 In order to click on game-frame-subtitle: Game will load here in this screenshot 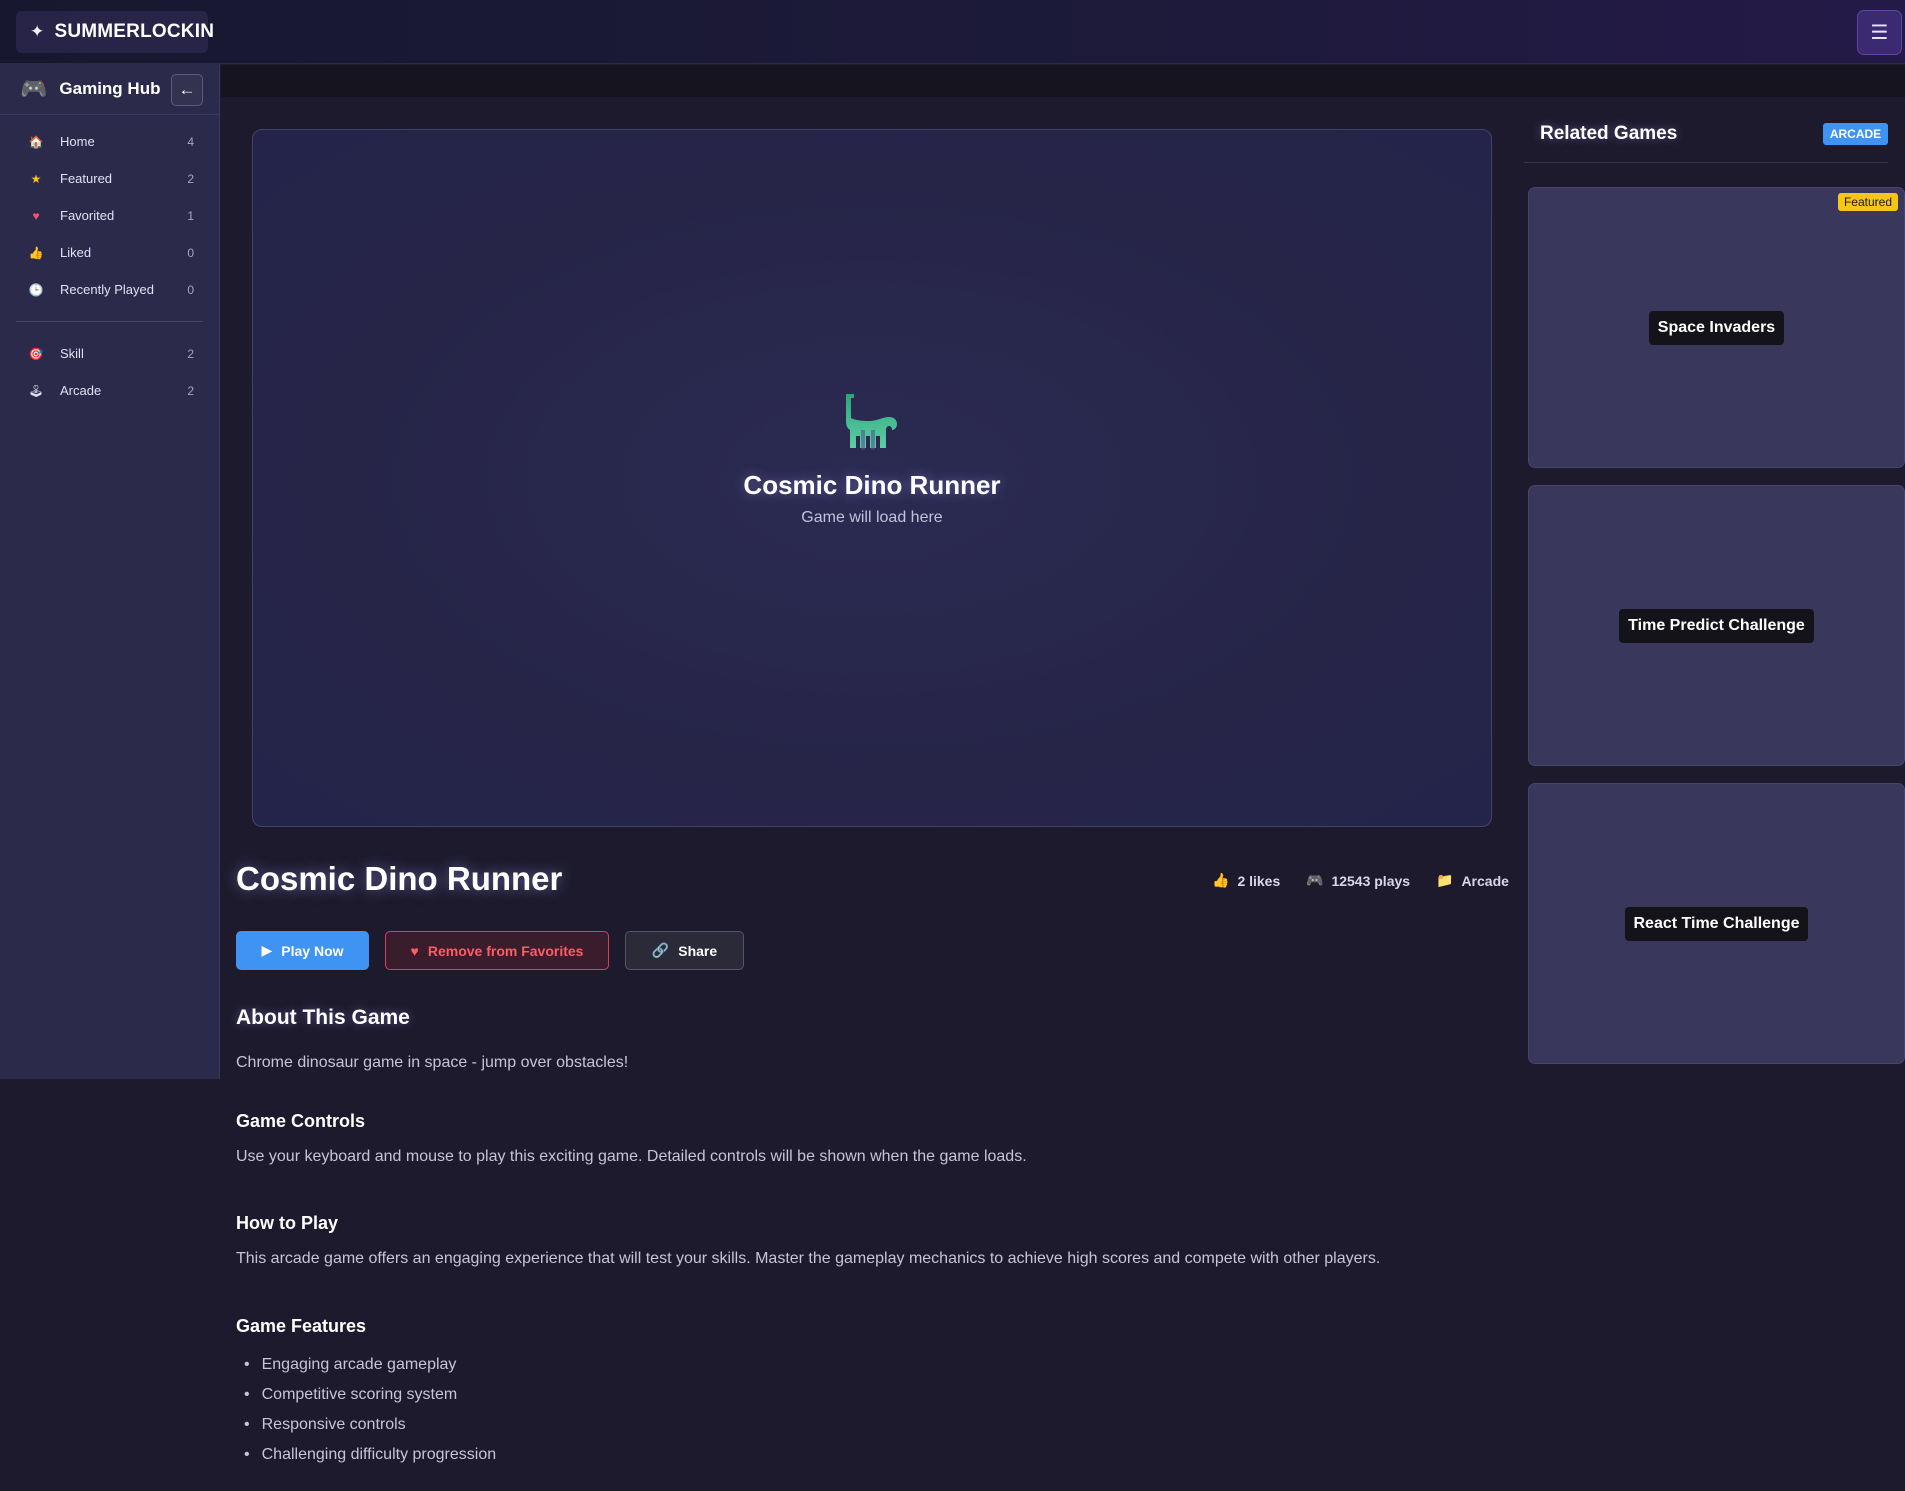, I will do `click(872, 517)`.